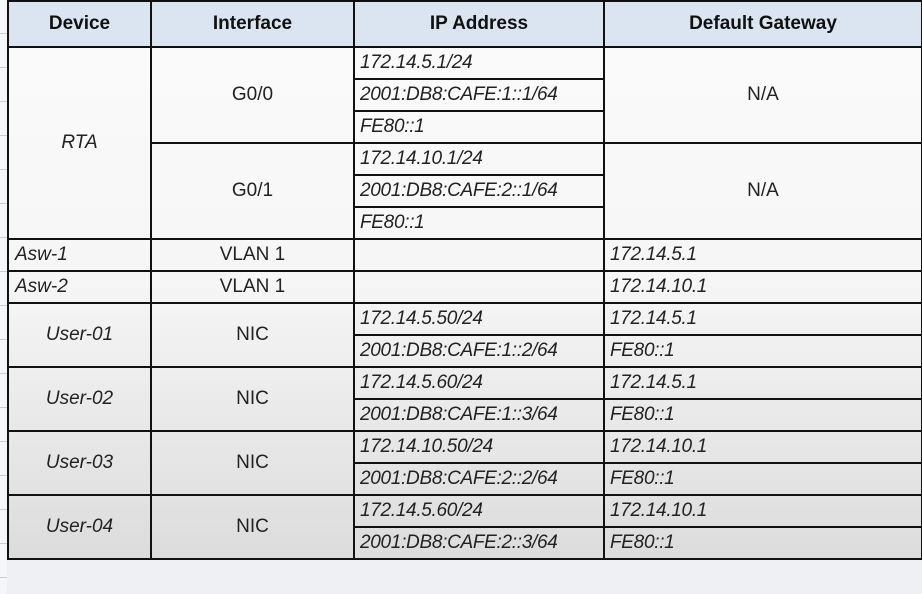 The width and height of the screenshot is (922, 594). I want to click on ip-cell: 172.14.10.1/24, so click(479, 159).